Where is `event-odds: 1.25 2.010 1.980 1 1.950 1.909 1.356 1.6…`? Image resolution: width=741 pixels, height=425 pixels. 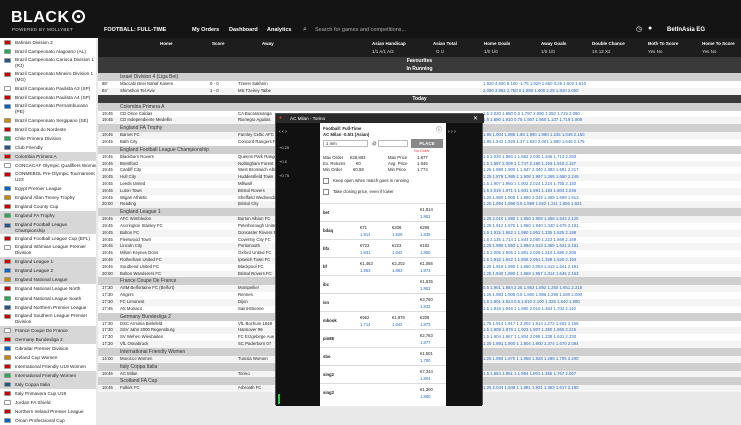
event-odds: 1.25 2.010 1.980 1 1.950 1.909 1.356 1.6… is located at coordinates (531, 219).